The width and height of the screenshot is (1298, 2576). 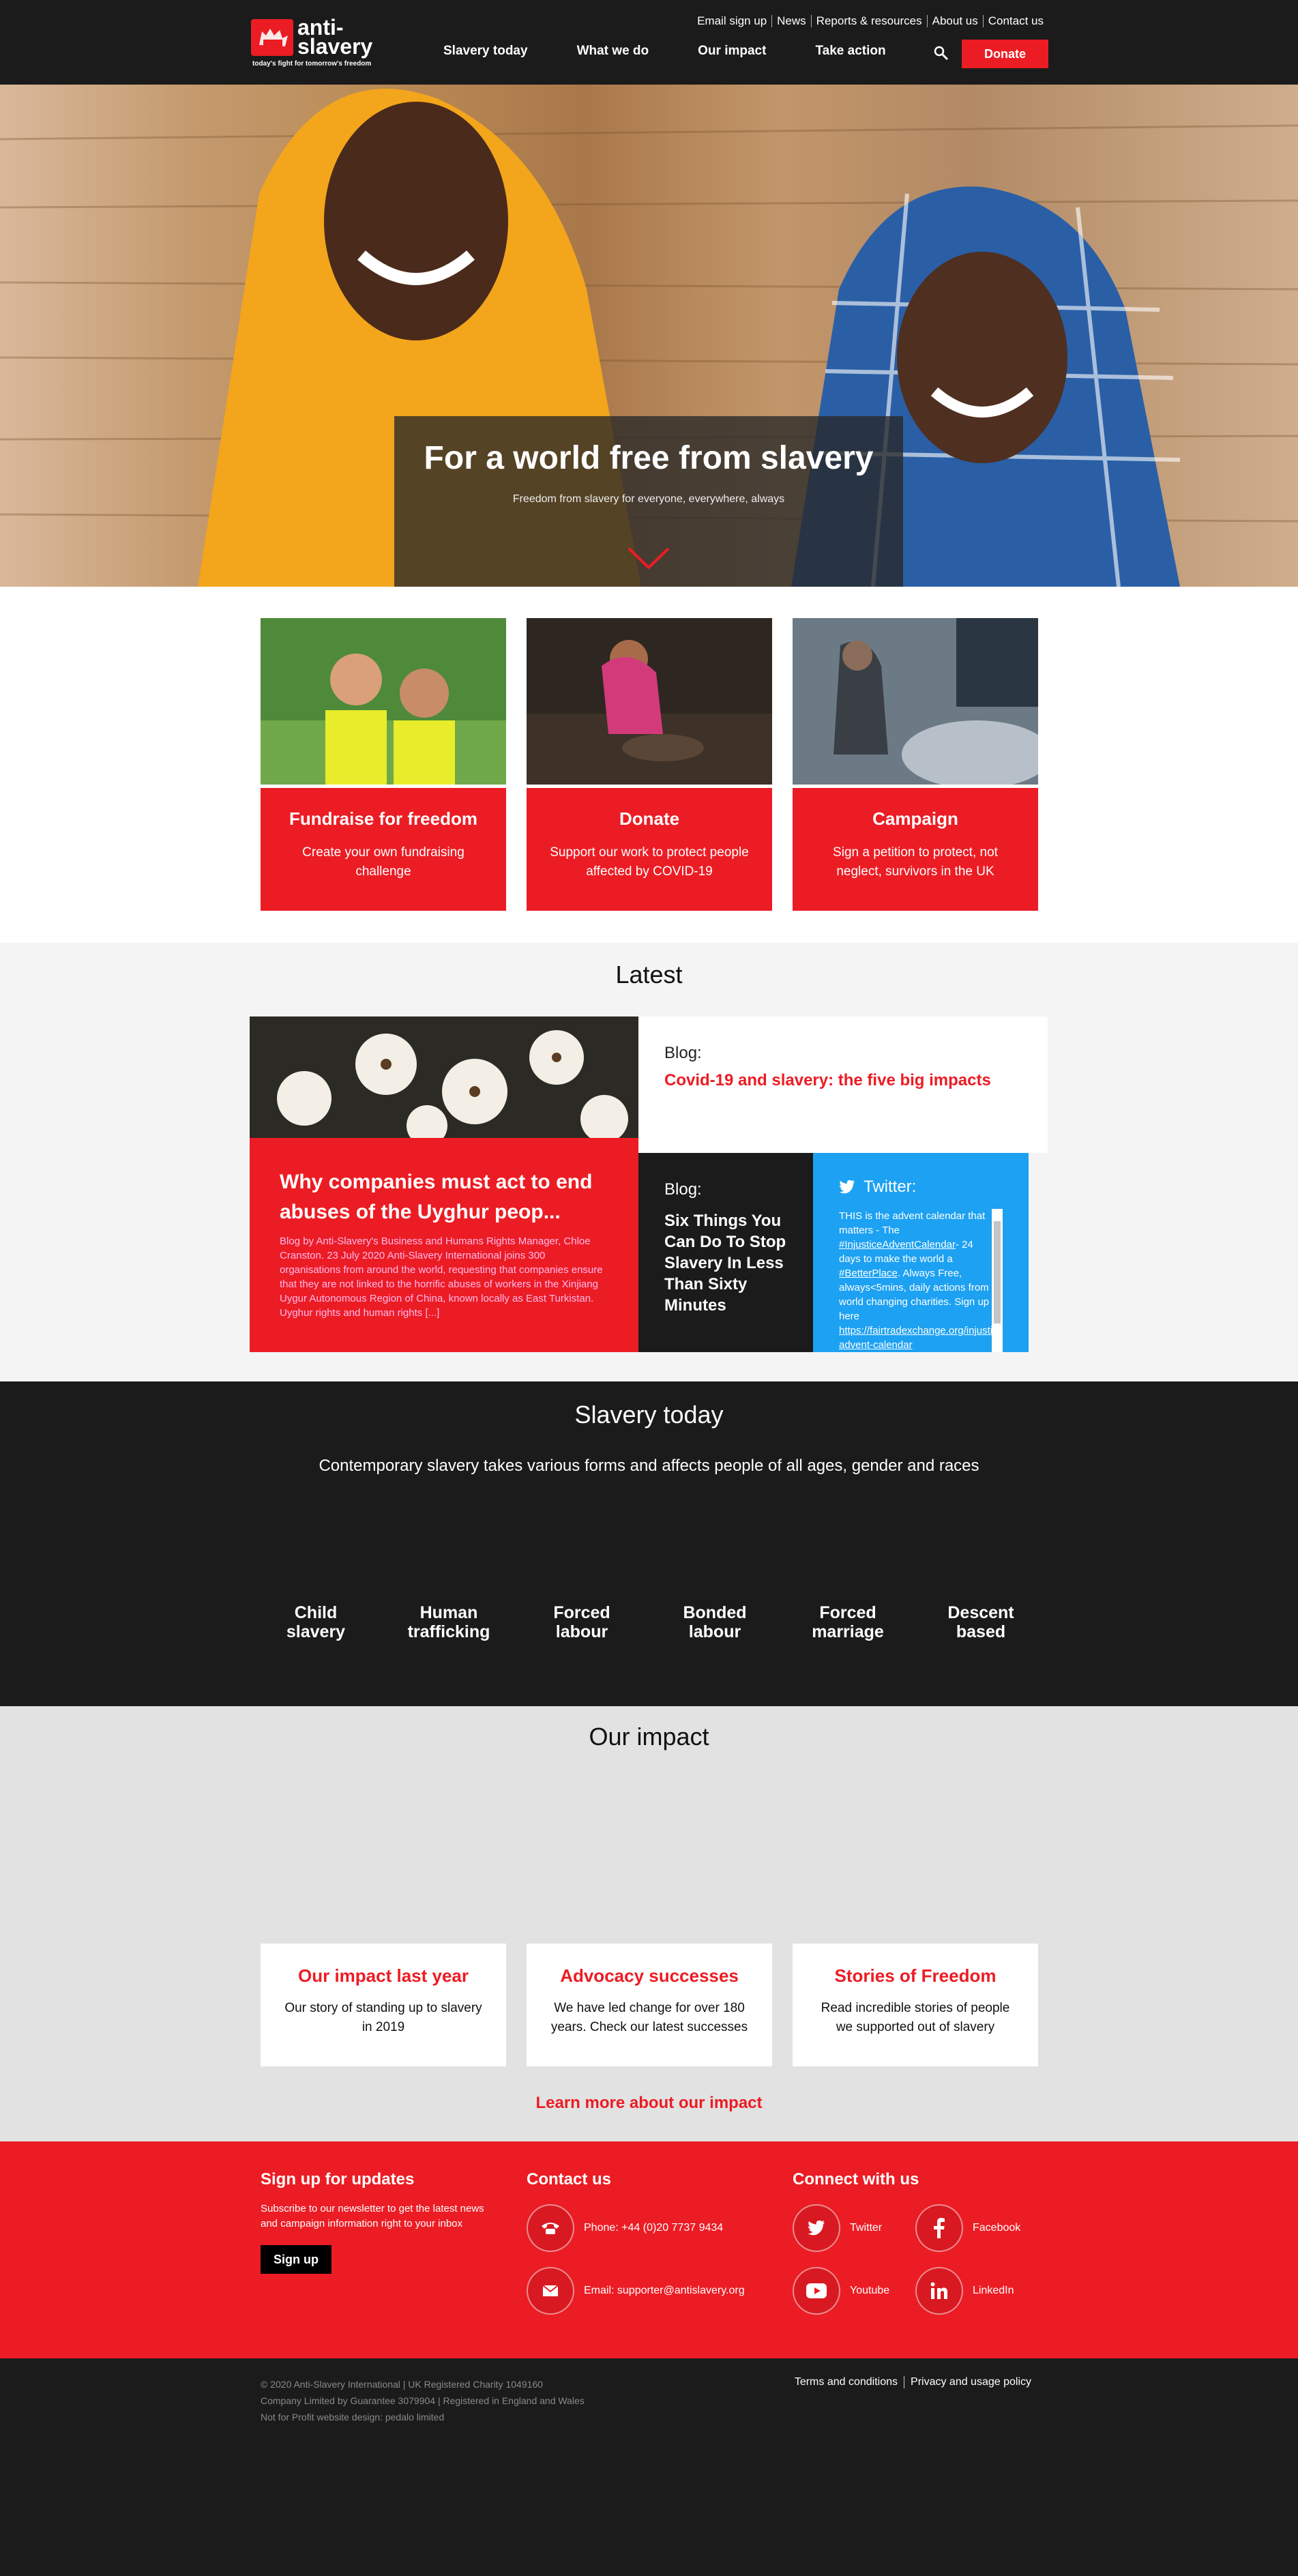 What do you see at coordinates (870, 2290) in the screenshot?
I see `social-label: Youtube` at bounding box center [870, 2290].